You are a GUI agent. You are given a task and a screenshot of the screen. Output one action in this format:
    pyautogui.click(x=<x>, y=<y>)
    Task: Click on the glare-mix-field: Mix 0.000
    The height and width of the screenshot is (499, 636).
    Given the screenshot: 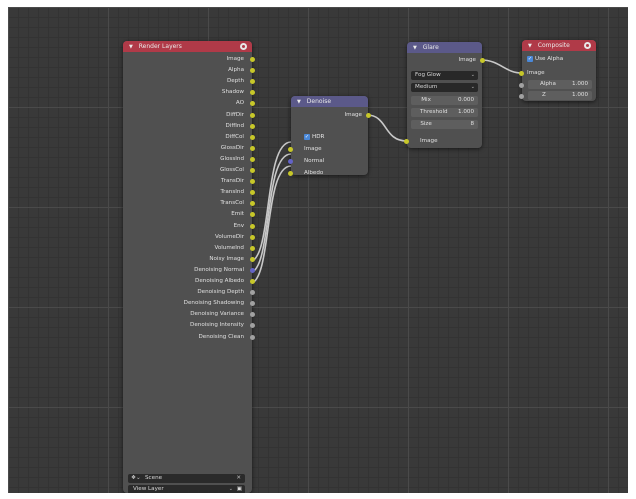 What is the action you would take?
    pyautogui.click(x=444, y=100)
    